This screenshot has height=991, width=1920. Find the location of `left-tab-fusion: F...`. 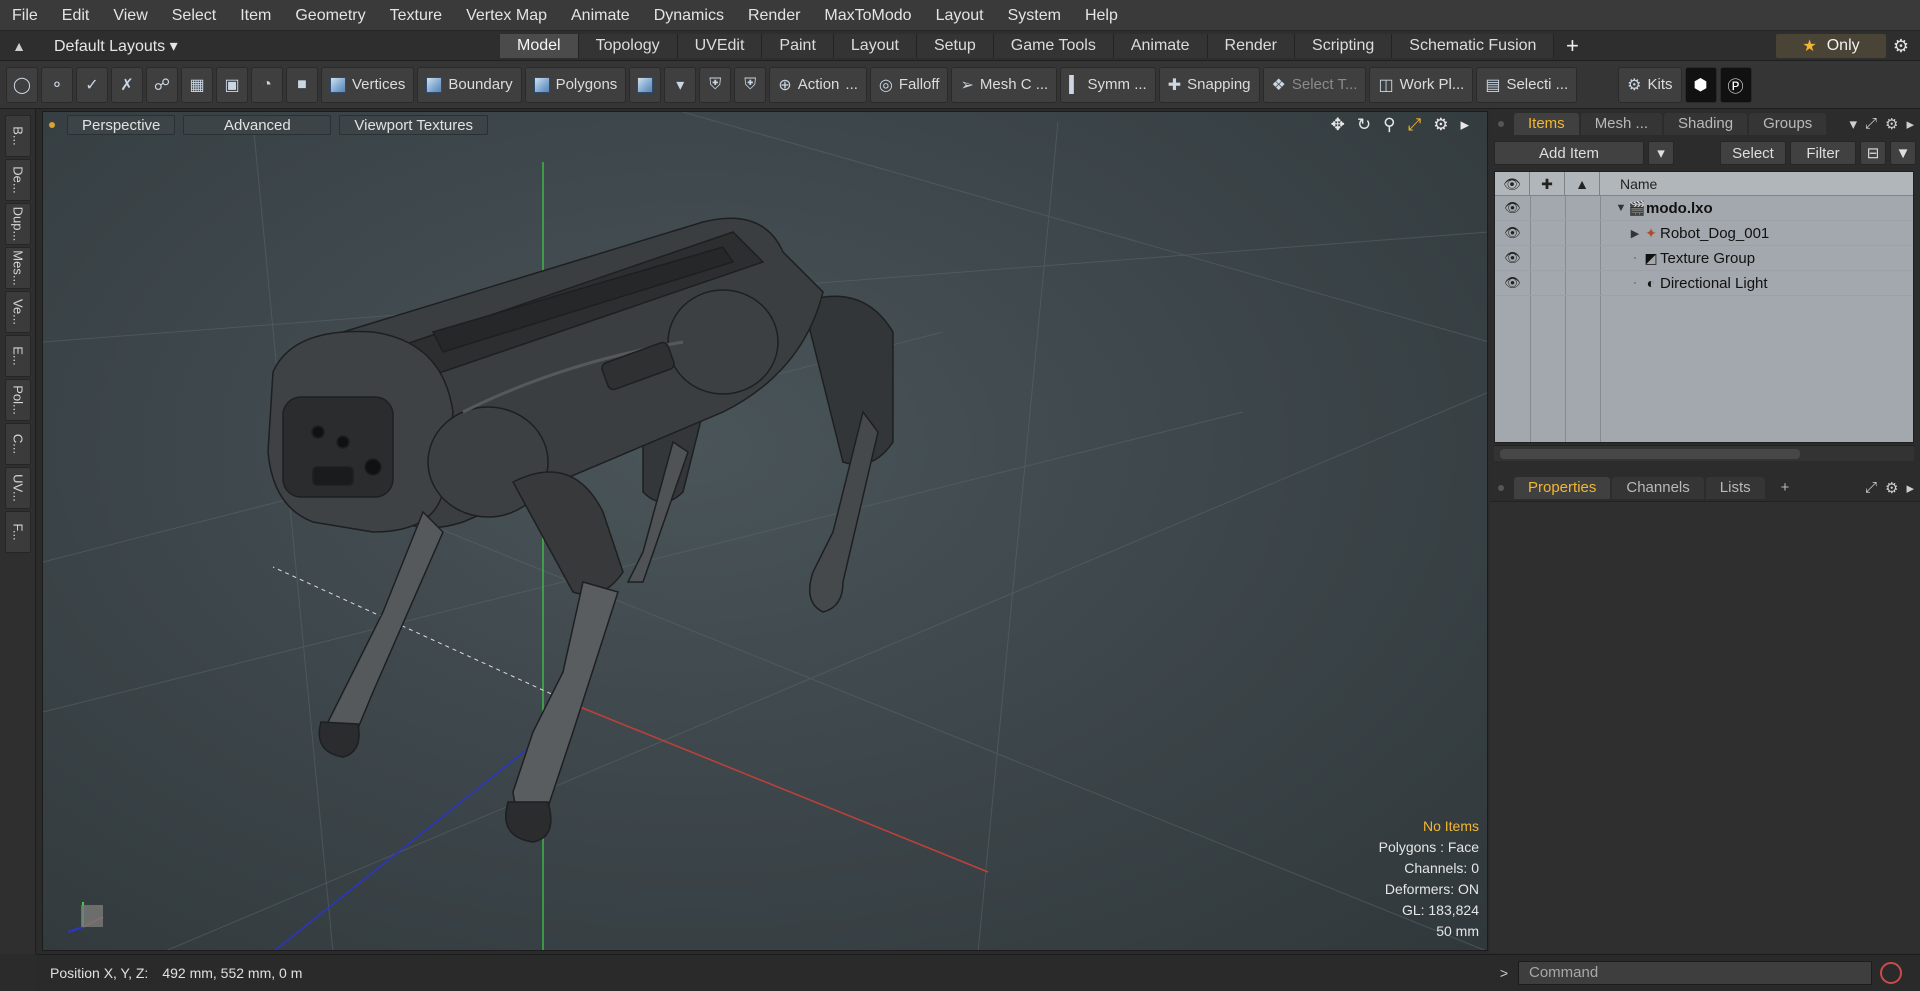

left-tab-fusion: F... is located at coordinates (18, 532).